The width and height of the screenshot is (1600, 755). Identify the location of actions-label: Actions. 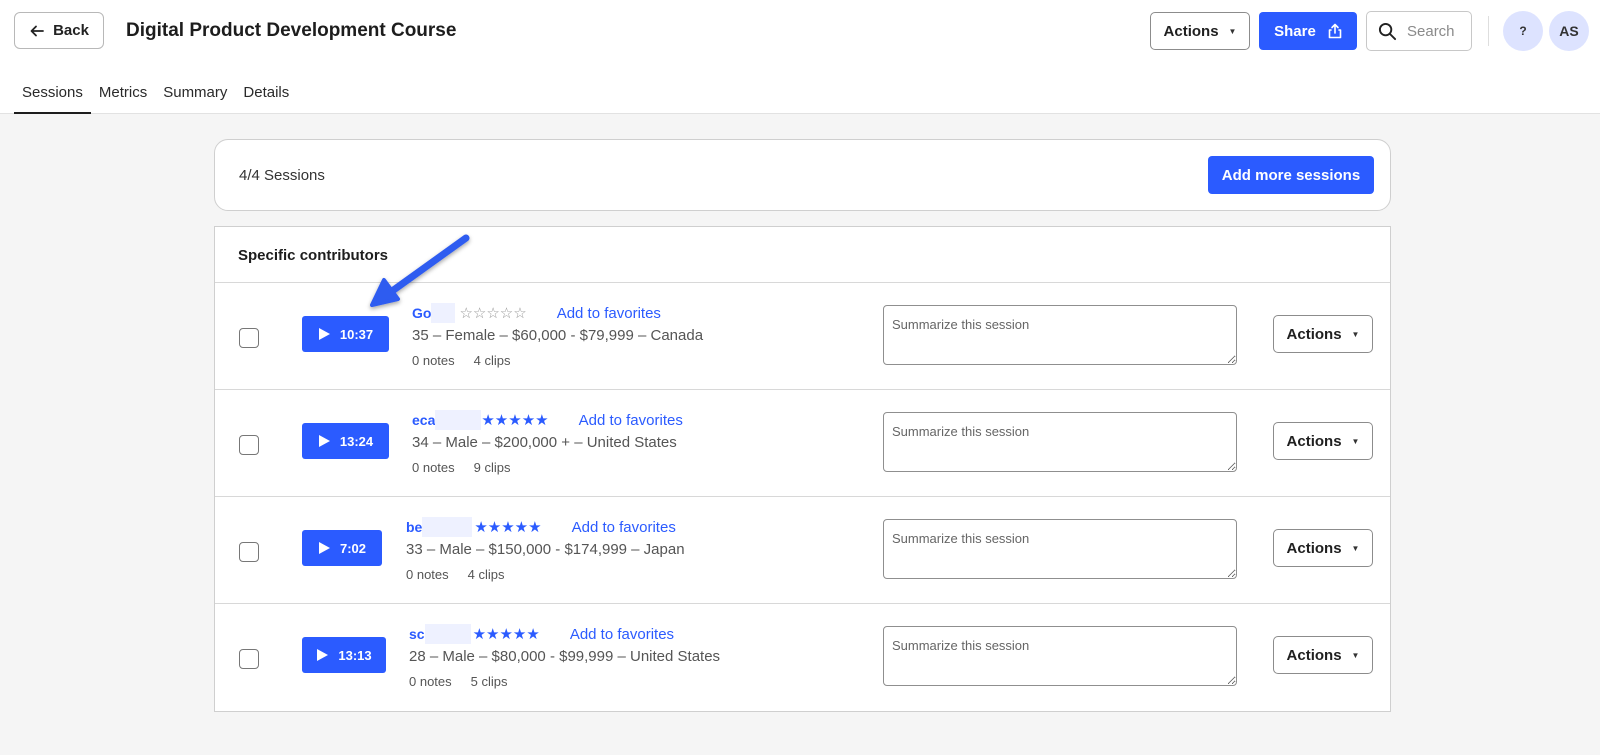
(1191, 31).